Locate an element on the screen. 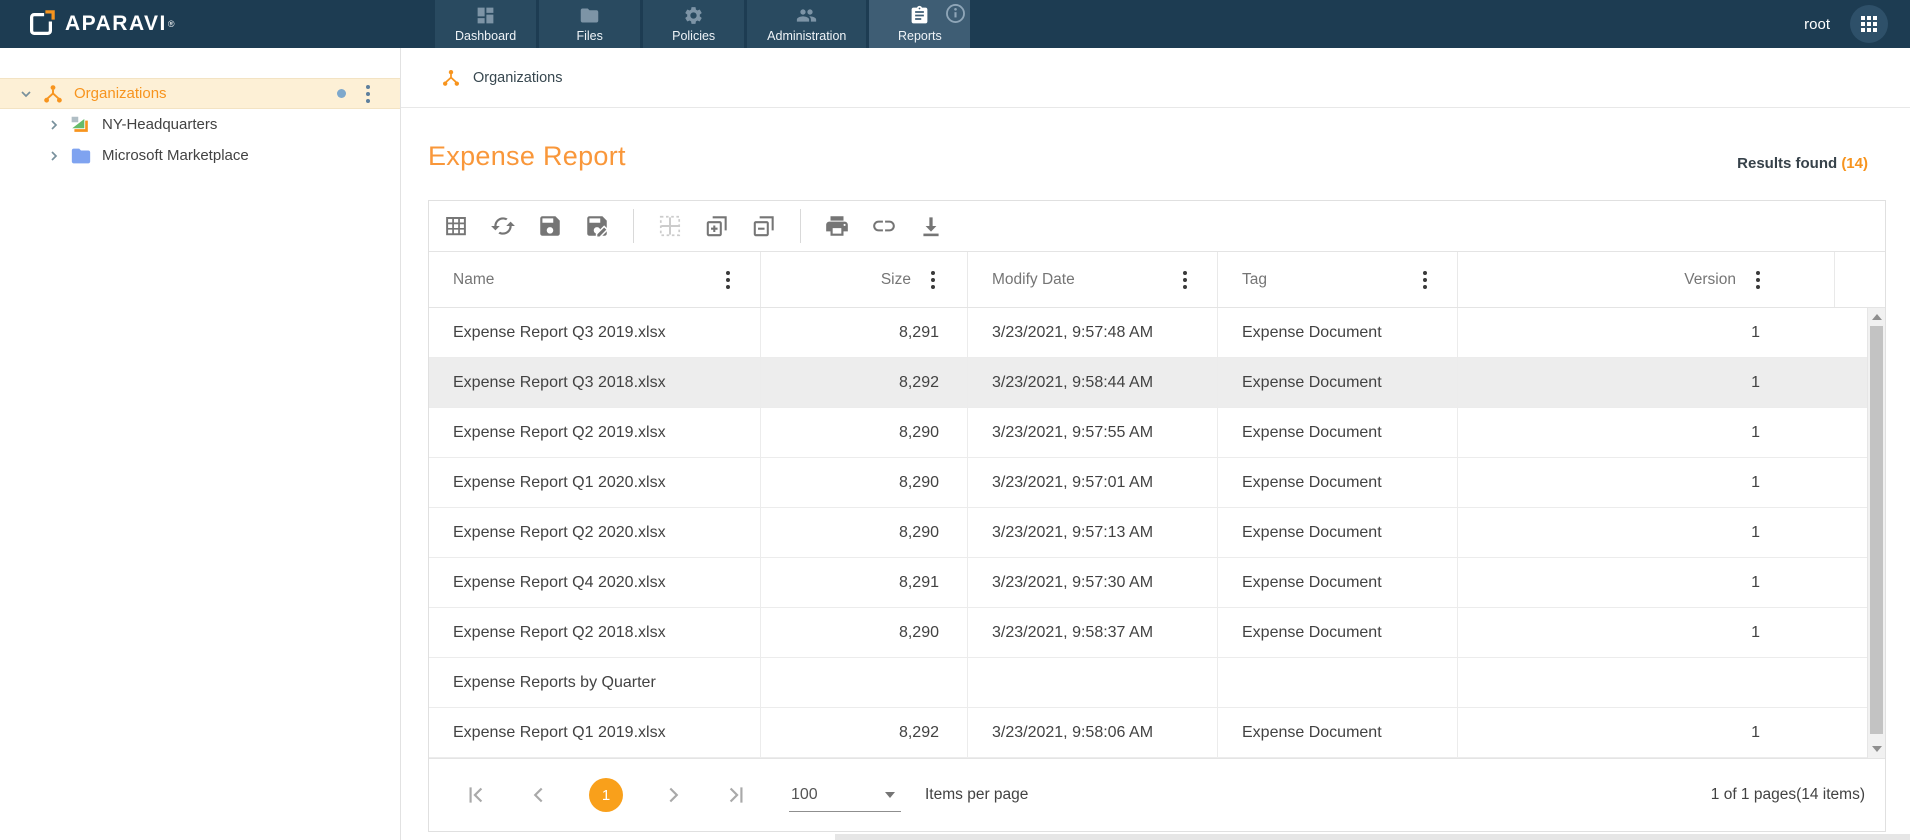  tree-item-label: Organizations is located at coordinates (120, 93).